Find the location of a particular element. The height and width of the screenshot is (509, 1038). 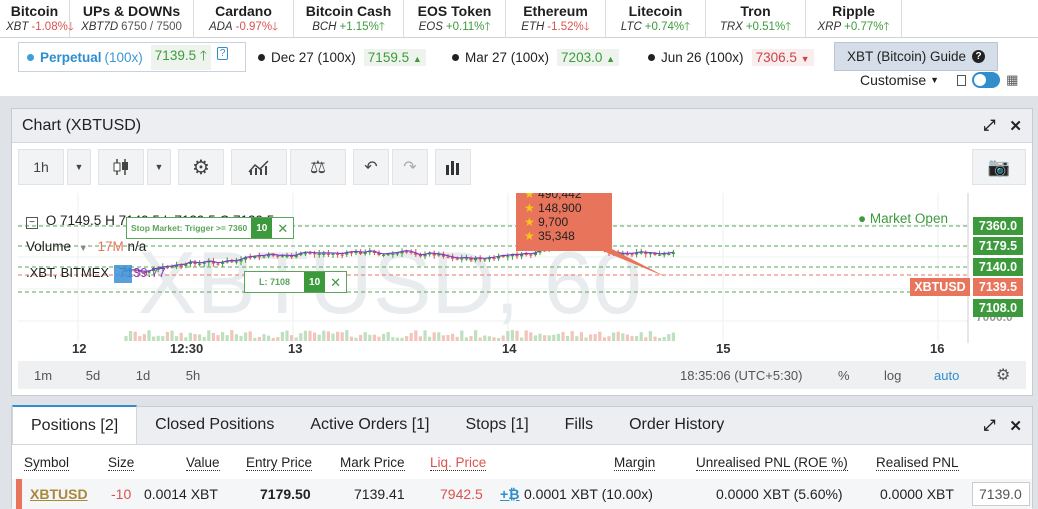

bars-button is located at coordinates (453, 167).